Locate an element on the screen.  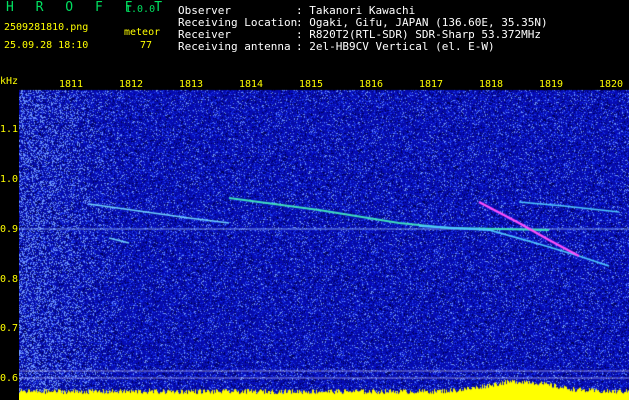
app-version: 1.0.0 is located at coordinates (140, 9).